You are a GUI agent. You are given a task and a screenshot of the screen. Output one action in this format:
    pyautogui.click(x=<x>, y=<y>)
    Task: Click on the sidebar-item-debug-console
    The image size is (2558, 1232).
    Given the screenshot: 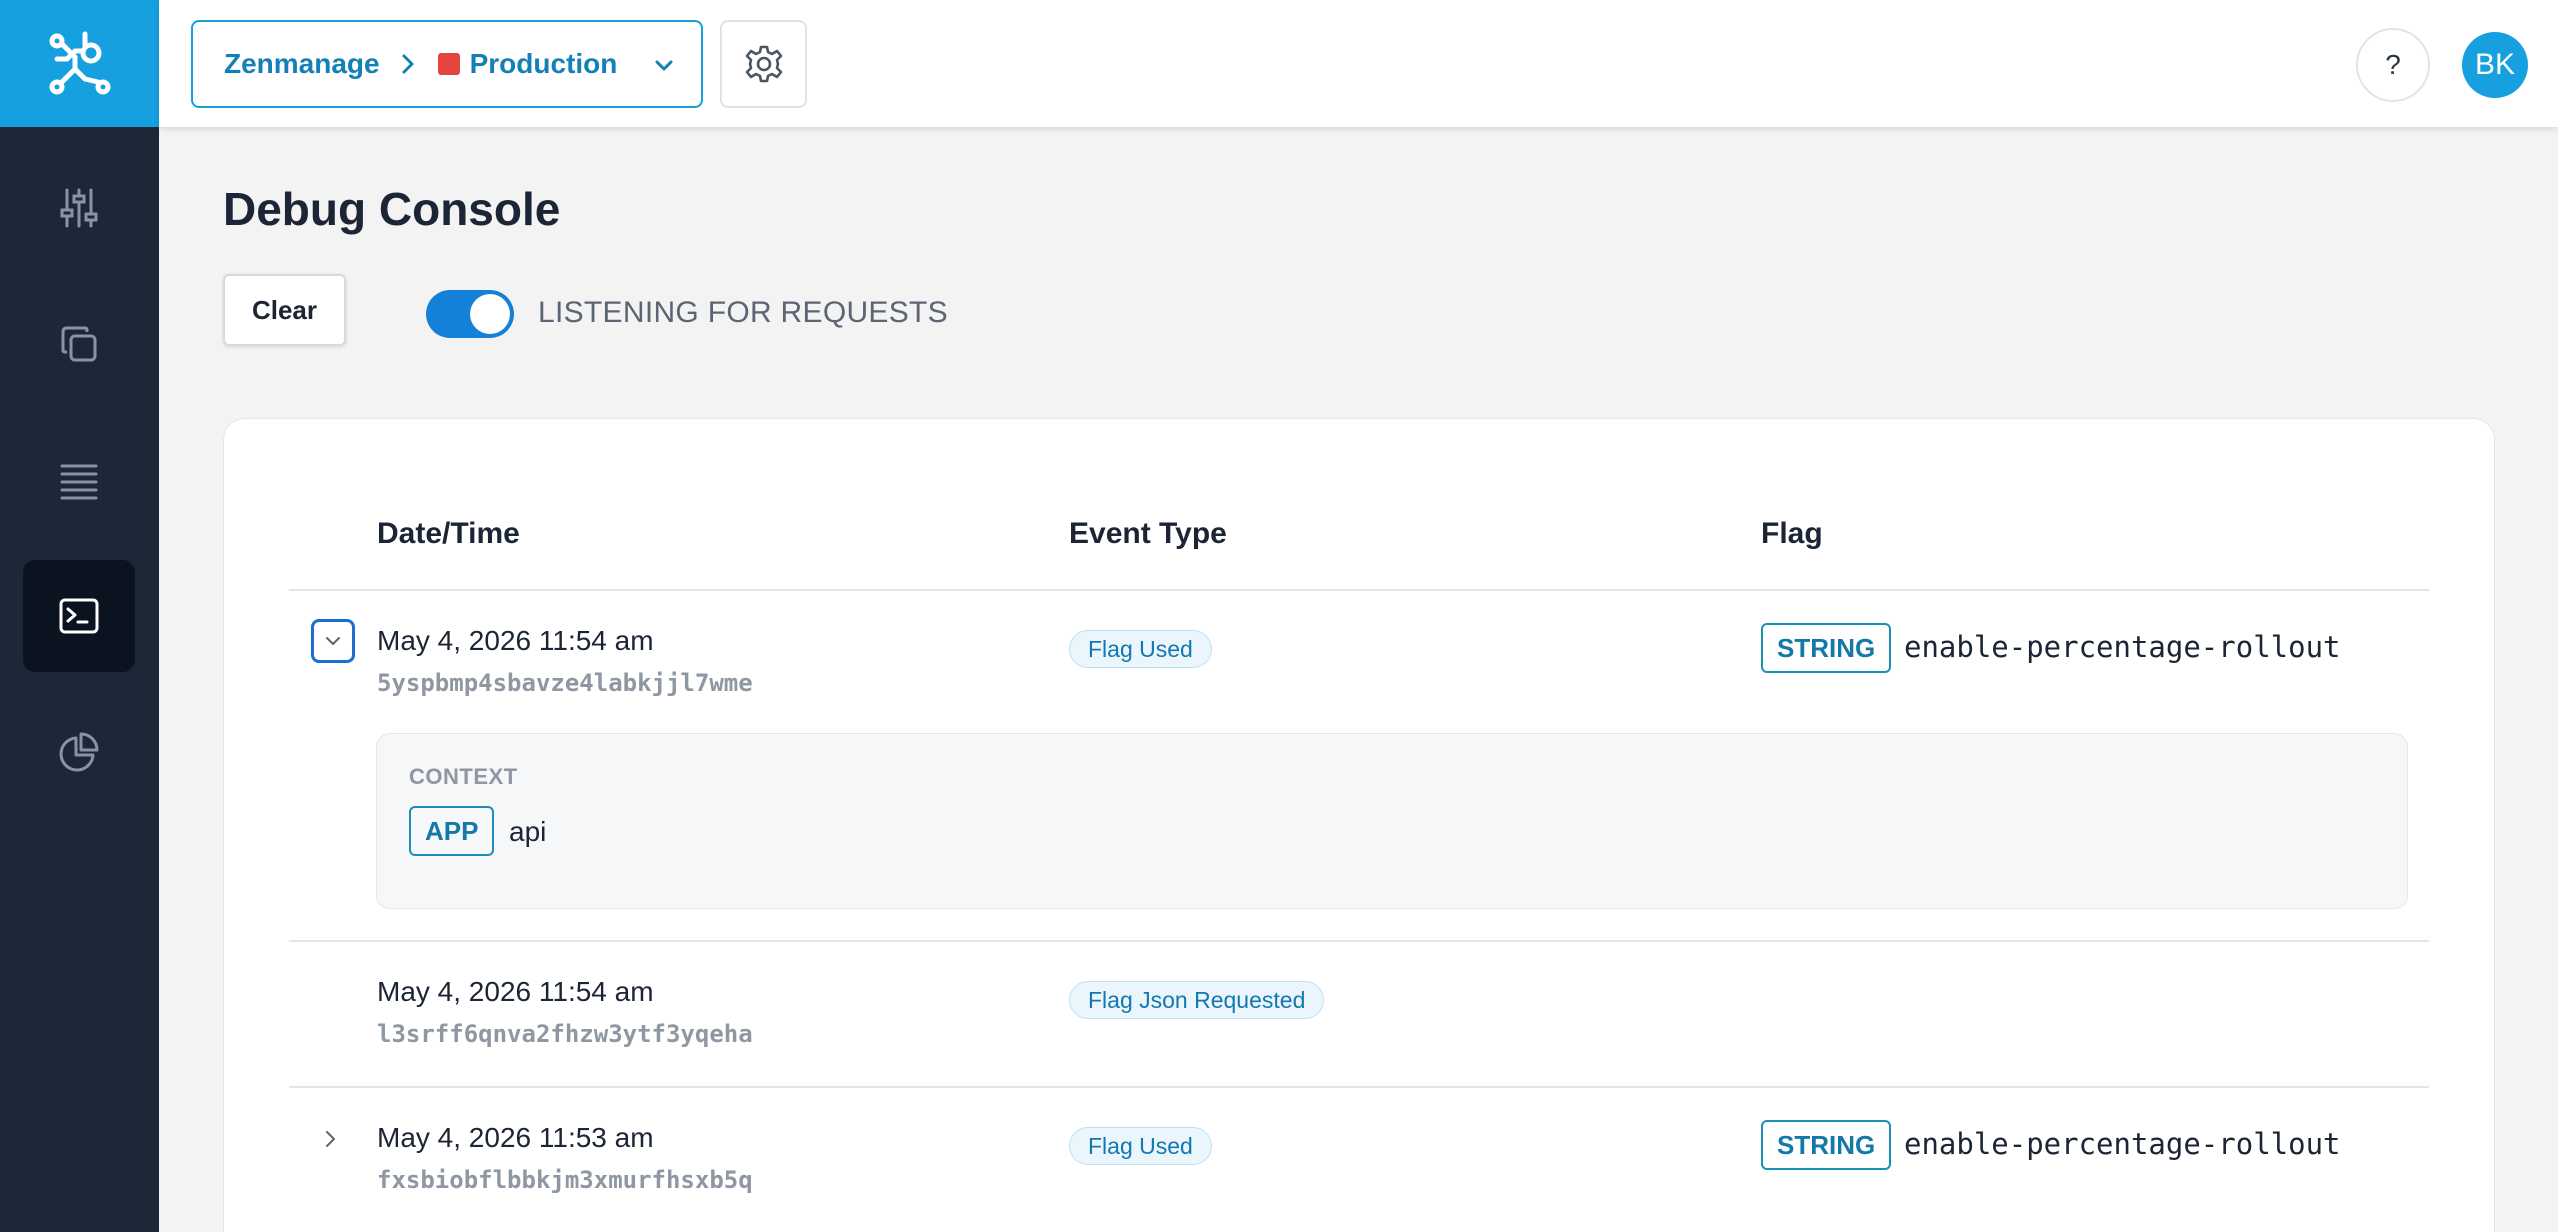 What is the action you would take?
    pyautogui.click(x=79, y=616)
    